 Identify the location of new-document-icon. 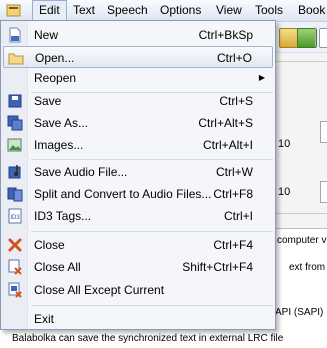
(15, 35).